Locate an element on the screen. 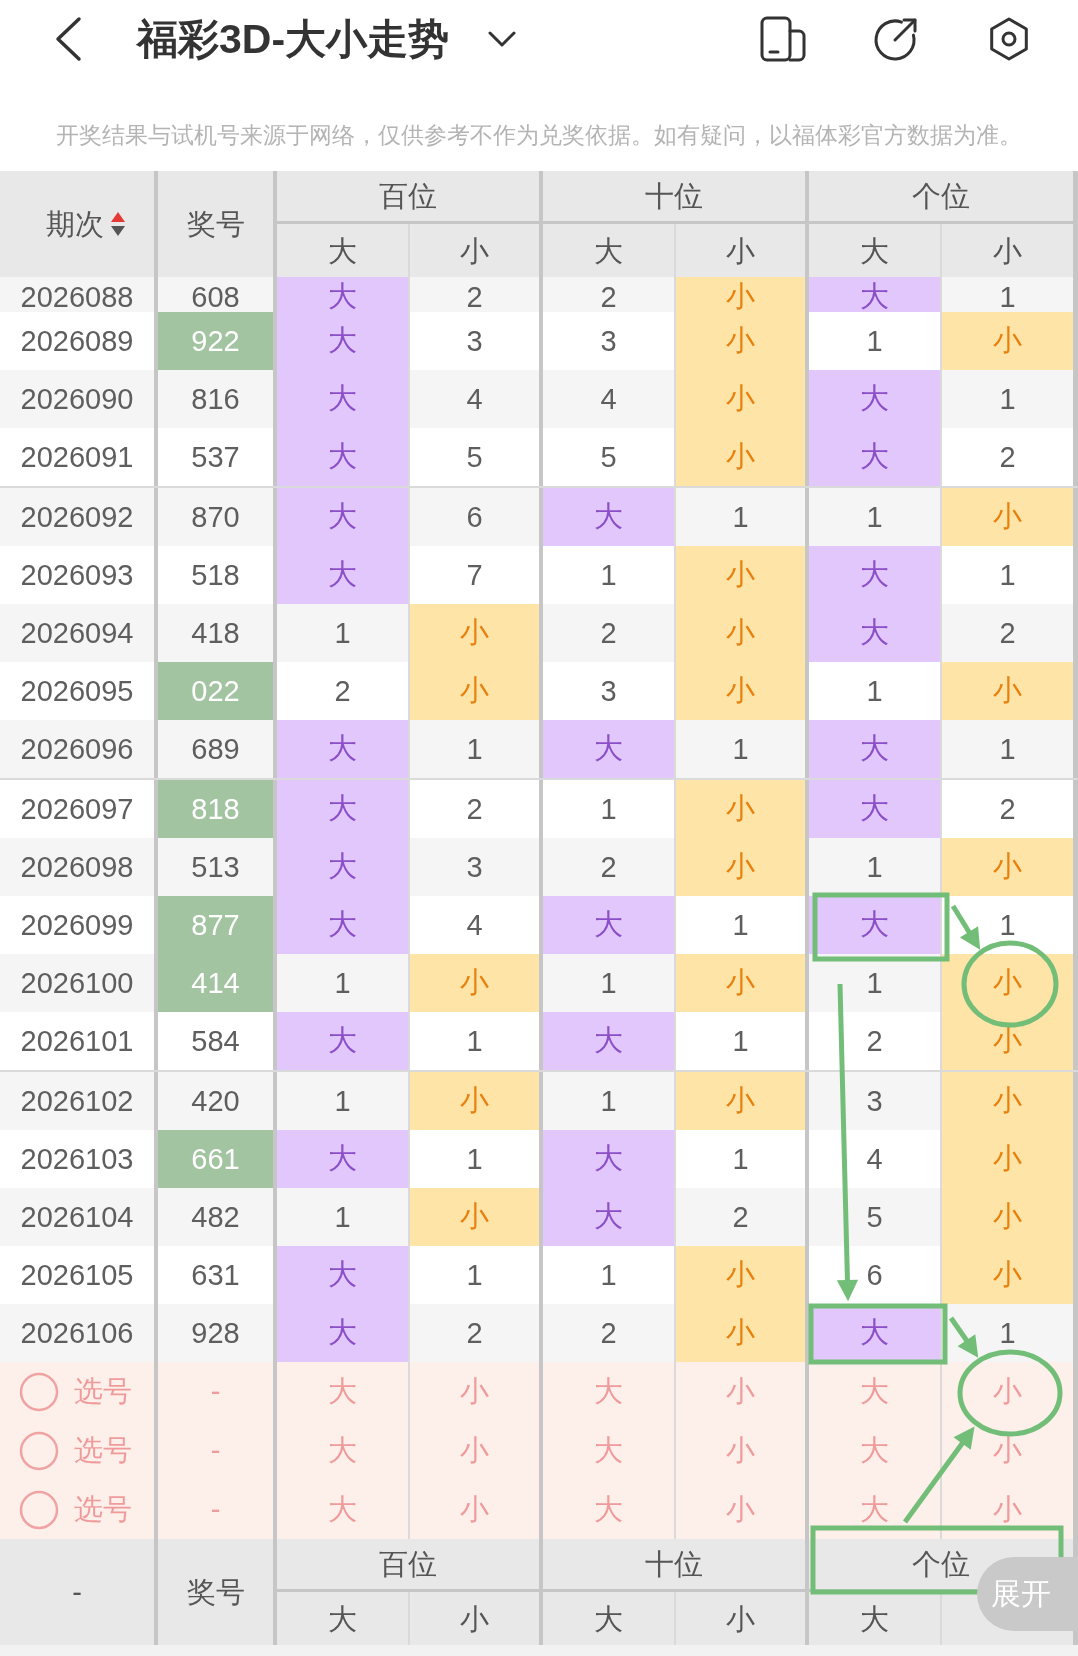 The width and height of the screenshot is (1078, 1656). column-group-header: 百位 is located at coordinates (408, 1564).